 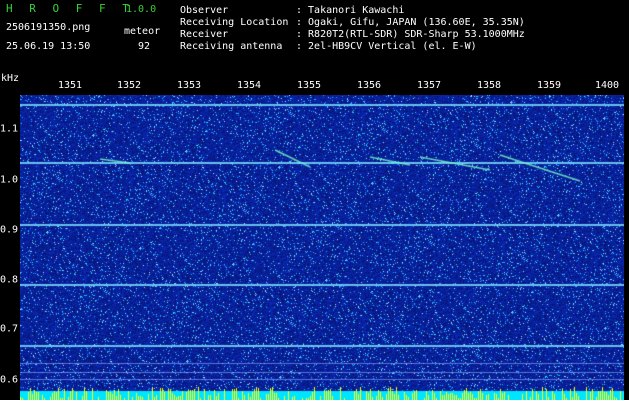 I want to click on meteor-label: meteor, so click(x=142, y=31).